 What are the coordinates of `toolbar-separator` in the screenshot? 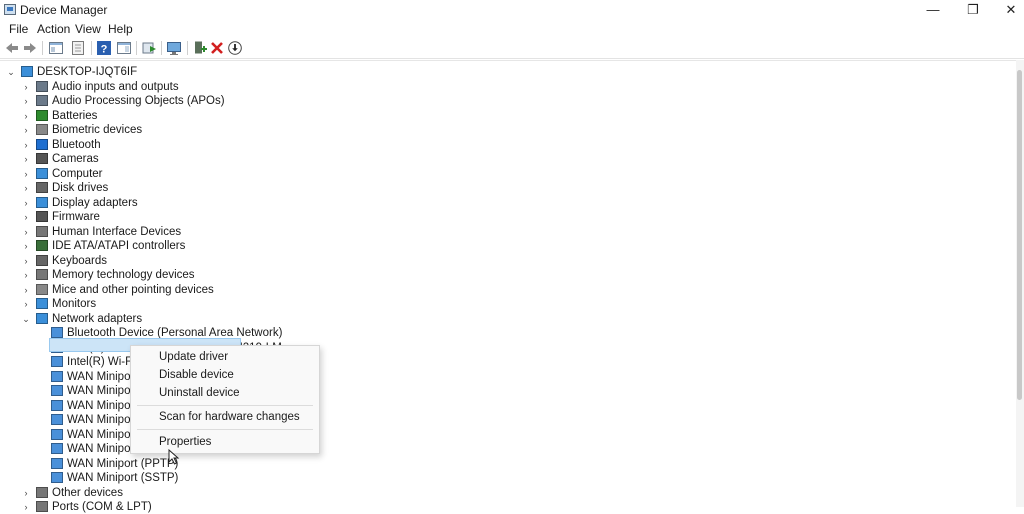 It's located at (136, 48).